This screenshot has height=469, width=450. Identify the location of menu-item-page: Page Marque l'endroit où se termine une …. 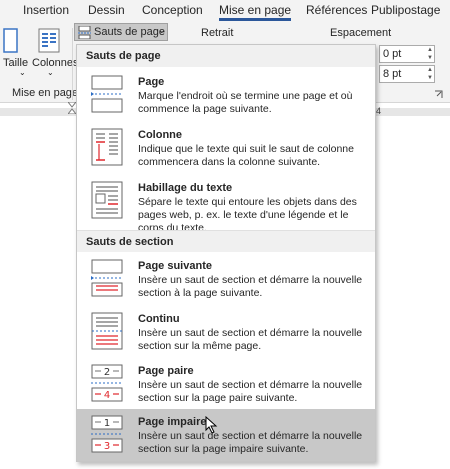
(226, 95).